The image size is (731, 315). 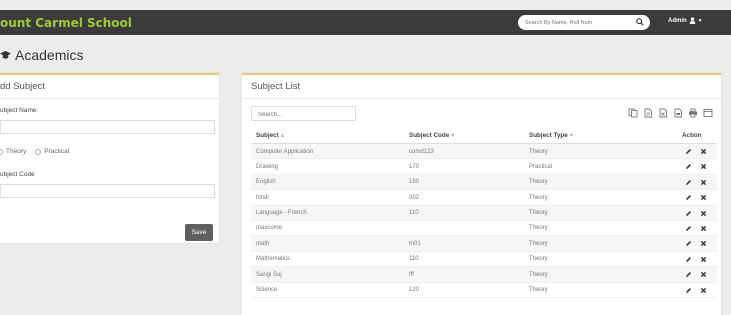 What do you see at coordinates (648, 113) in the screenshot?
I see `csv-icon` at bounding box center [648, 113].